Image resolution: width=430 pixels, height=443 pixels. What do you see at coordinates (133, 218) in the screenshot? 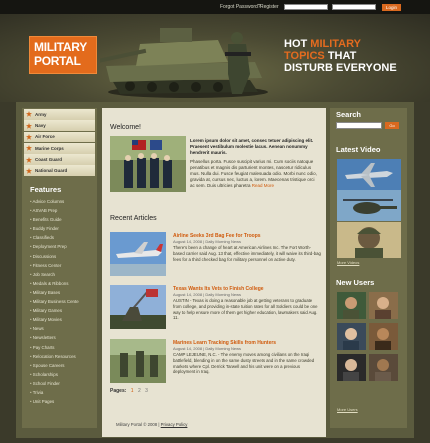
I see `recent-articles-heading: Recent Articles` at bounding box center [133, 218].